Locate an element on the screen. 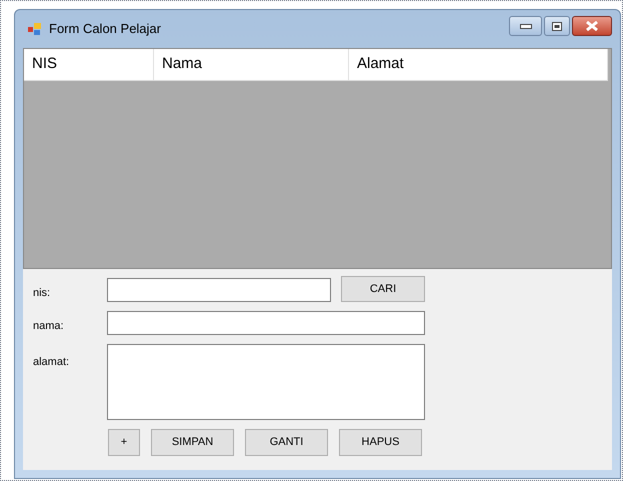  maximize-button is located at coordinates (557, 26).